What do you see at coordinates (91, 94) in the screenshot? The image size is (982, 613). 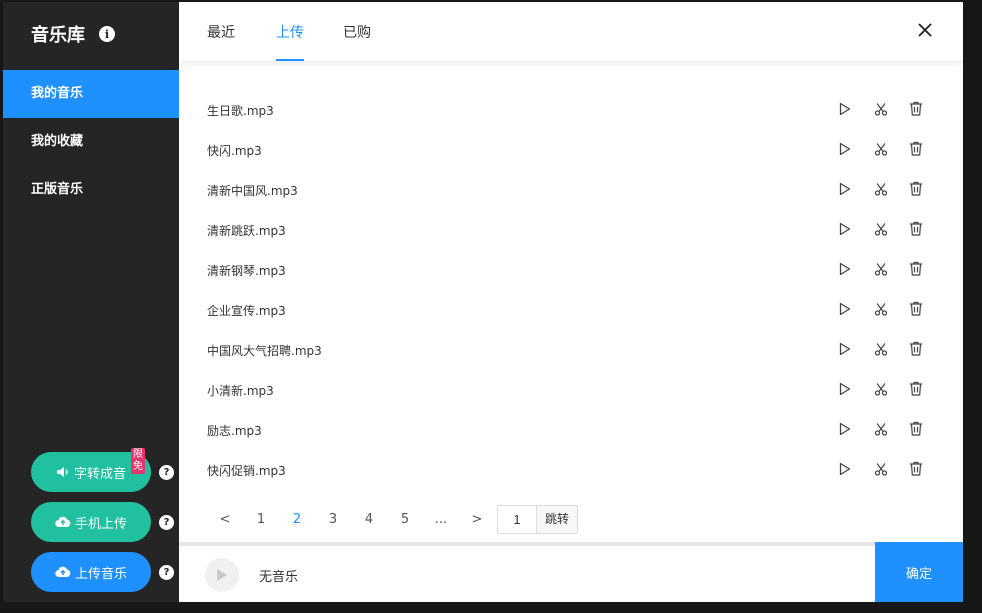 I see `sidebar-item-my-music: 我的音乐` at bounding box center [91, 94].